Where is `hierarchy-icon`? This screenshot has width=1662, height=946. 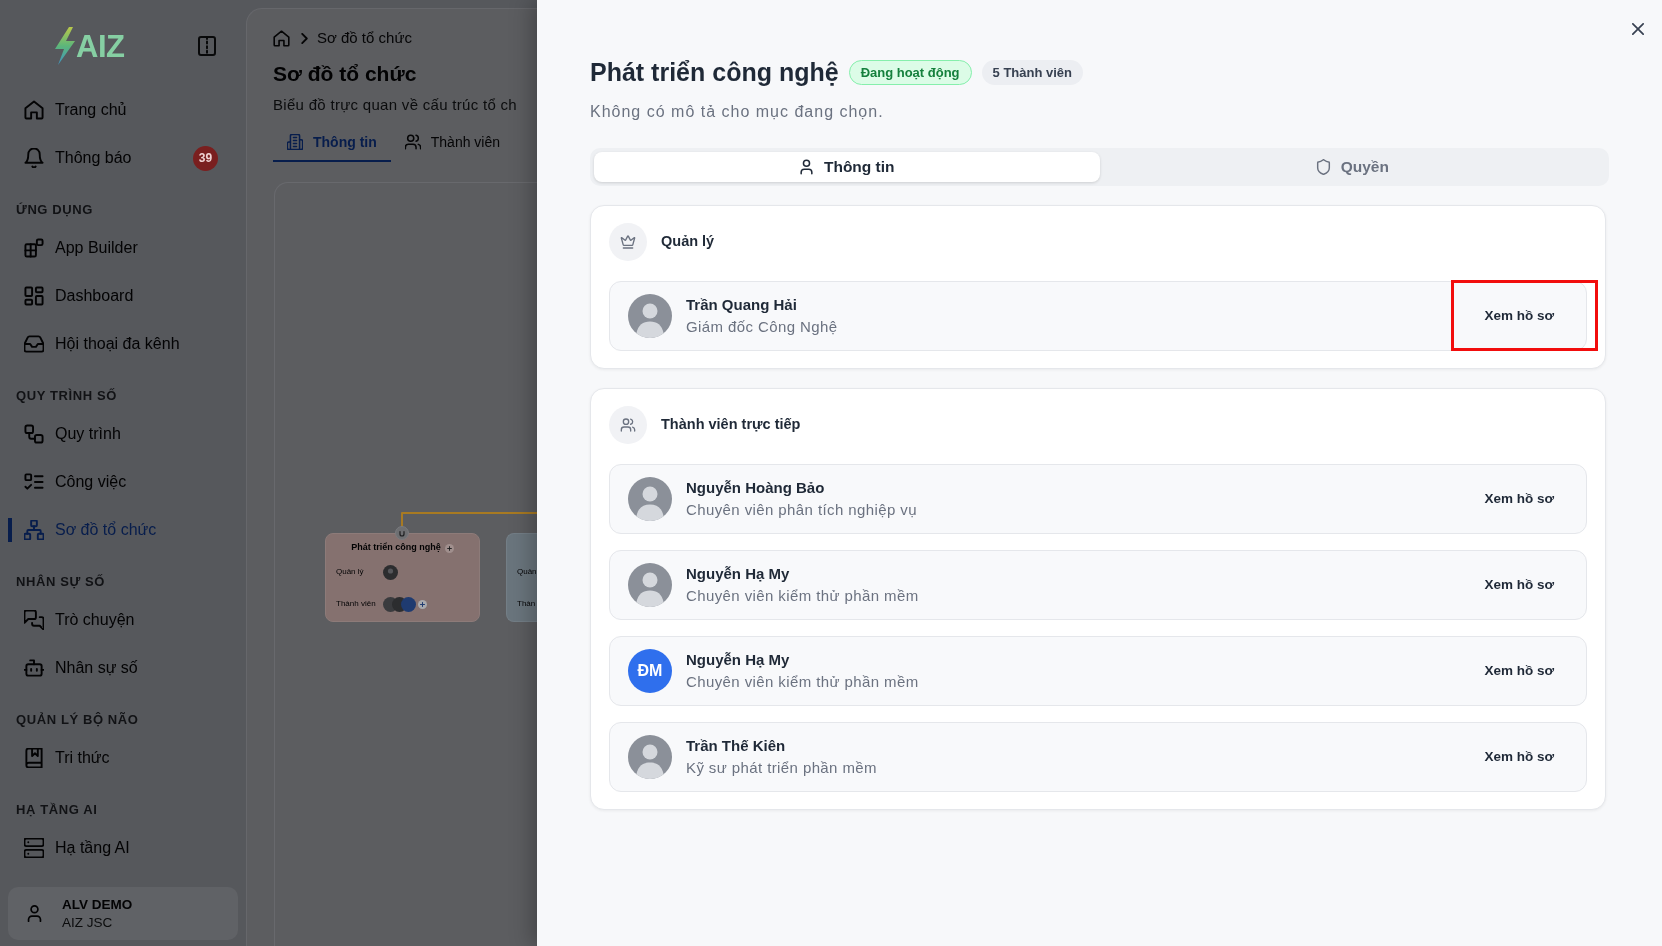
hierarchy-icon is located at coordinates (34, 530).